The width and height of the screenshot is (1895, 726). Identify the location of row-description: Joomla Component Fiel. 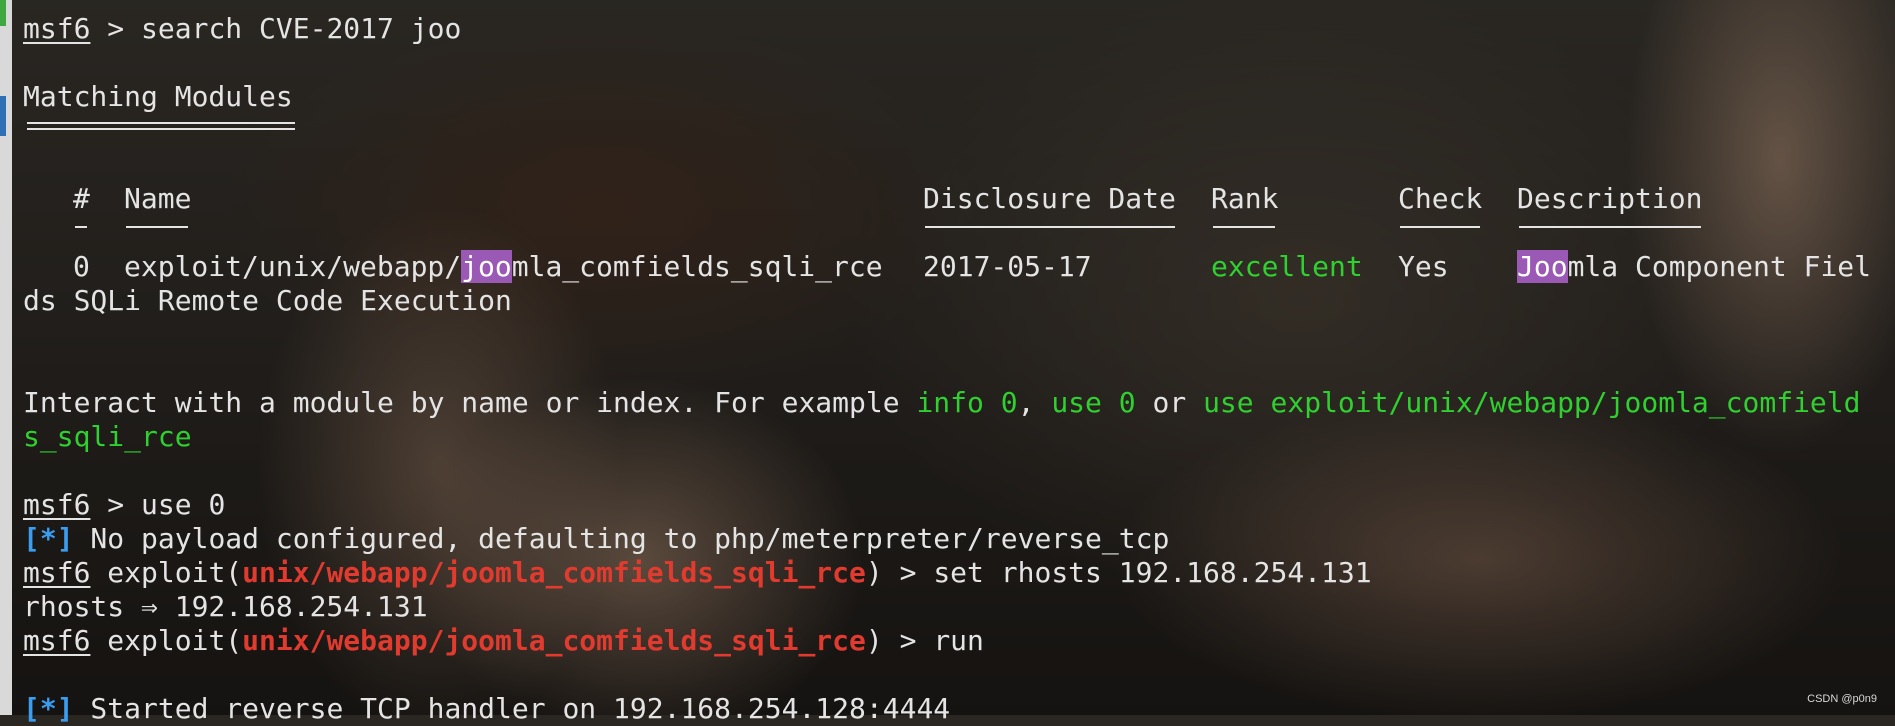
(1694, 266).